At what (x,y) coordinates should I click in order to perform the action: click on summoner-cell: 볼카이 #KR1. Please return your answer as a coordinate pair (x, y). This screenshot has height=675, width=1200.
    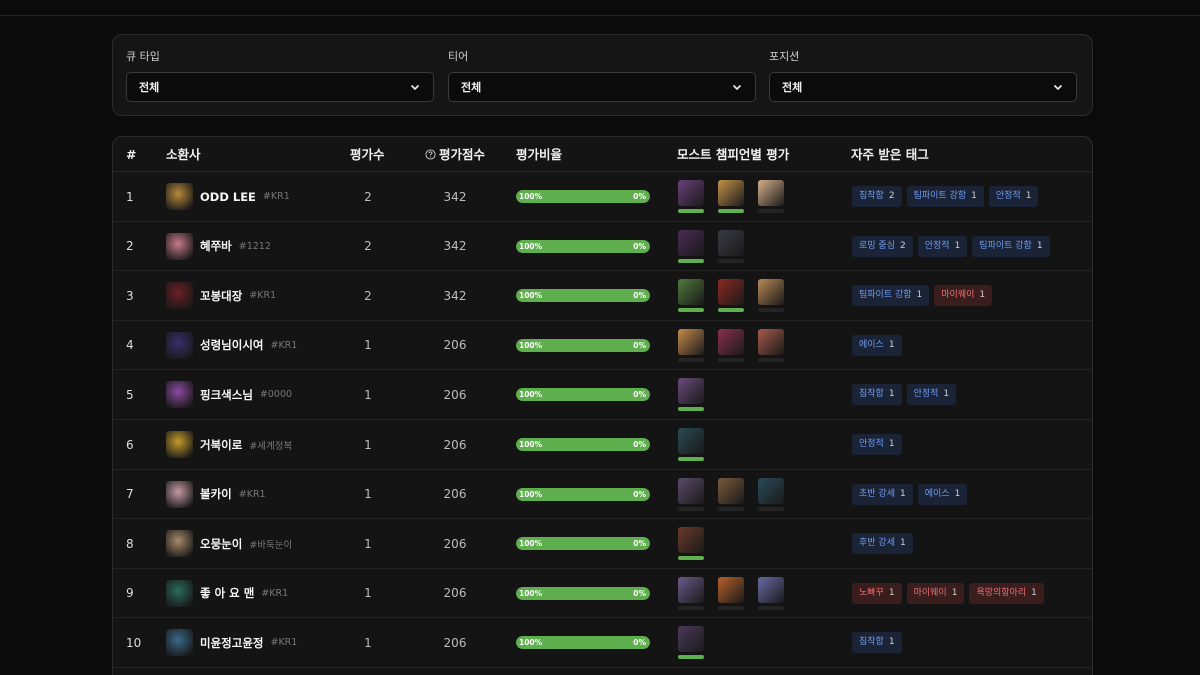
    Looking at the image, I should click on (216, 494).